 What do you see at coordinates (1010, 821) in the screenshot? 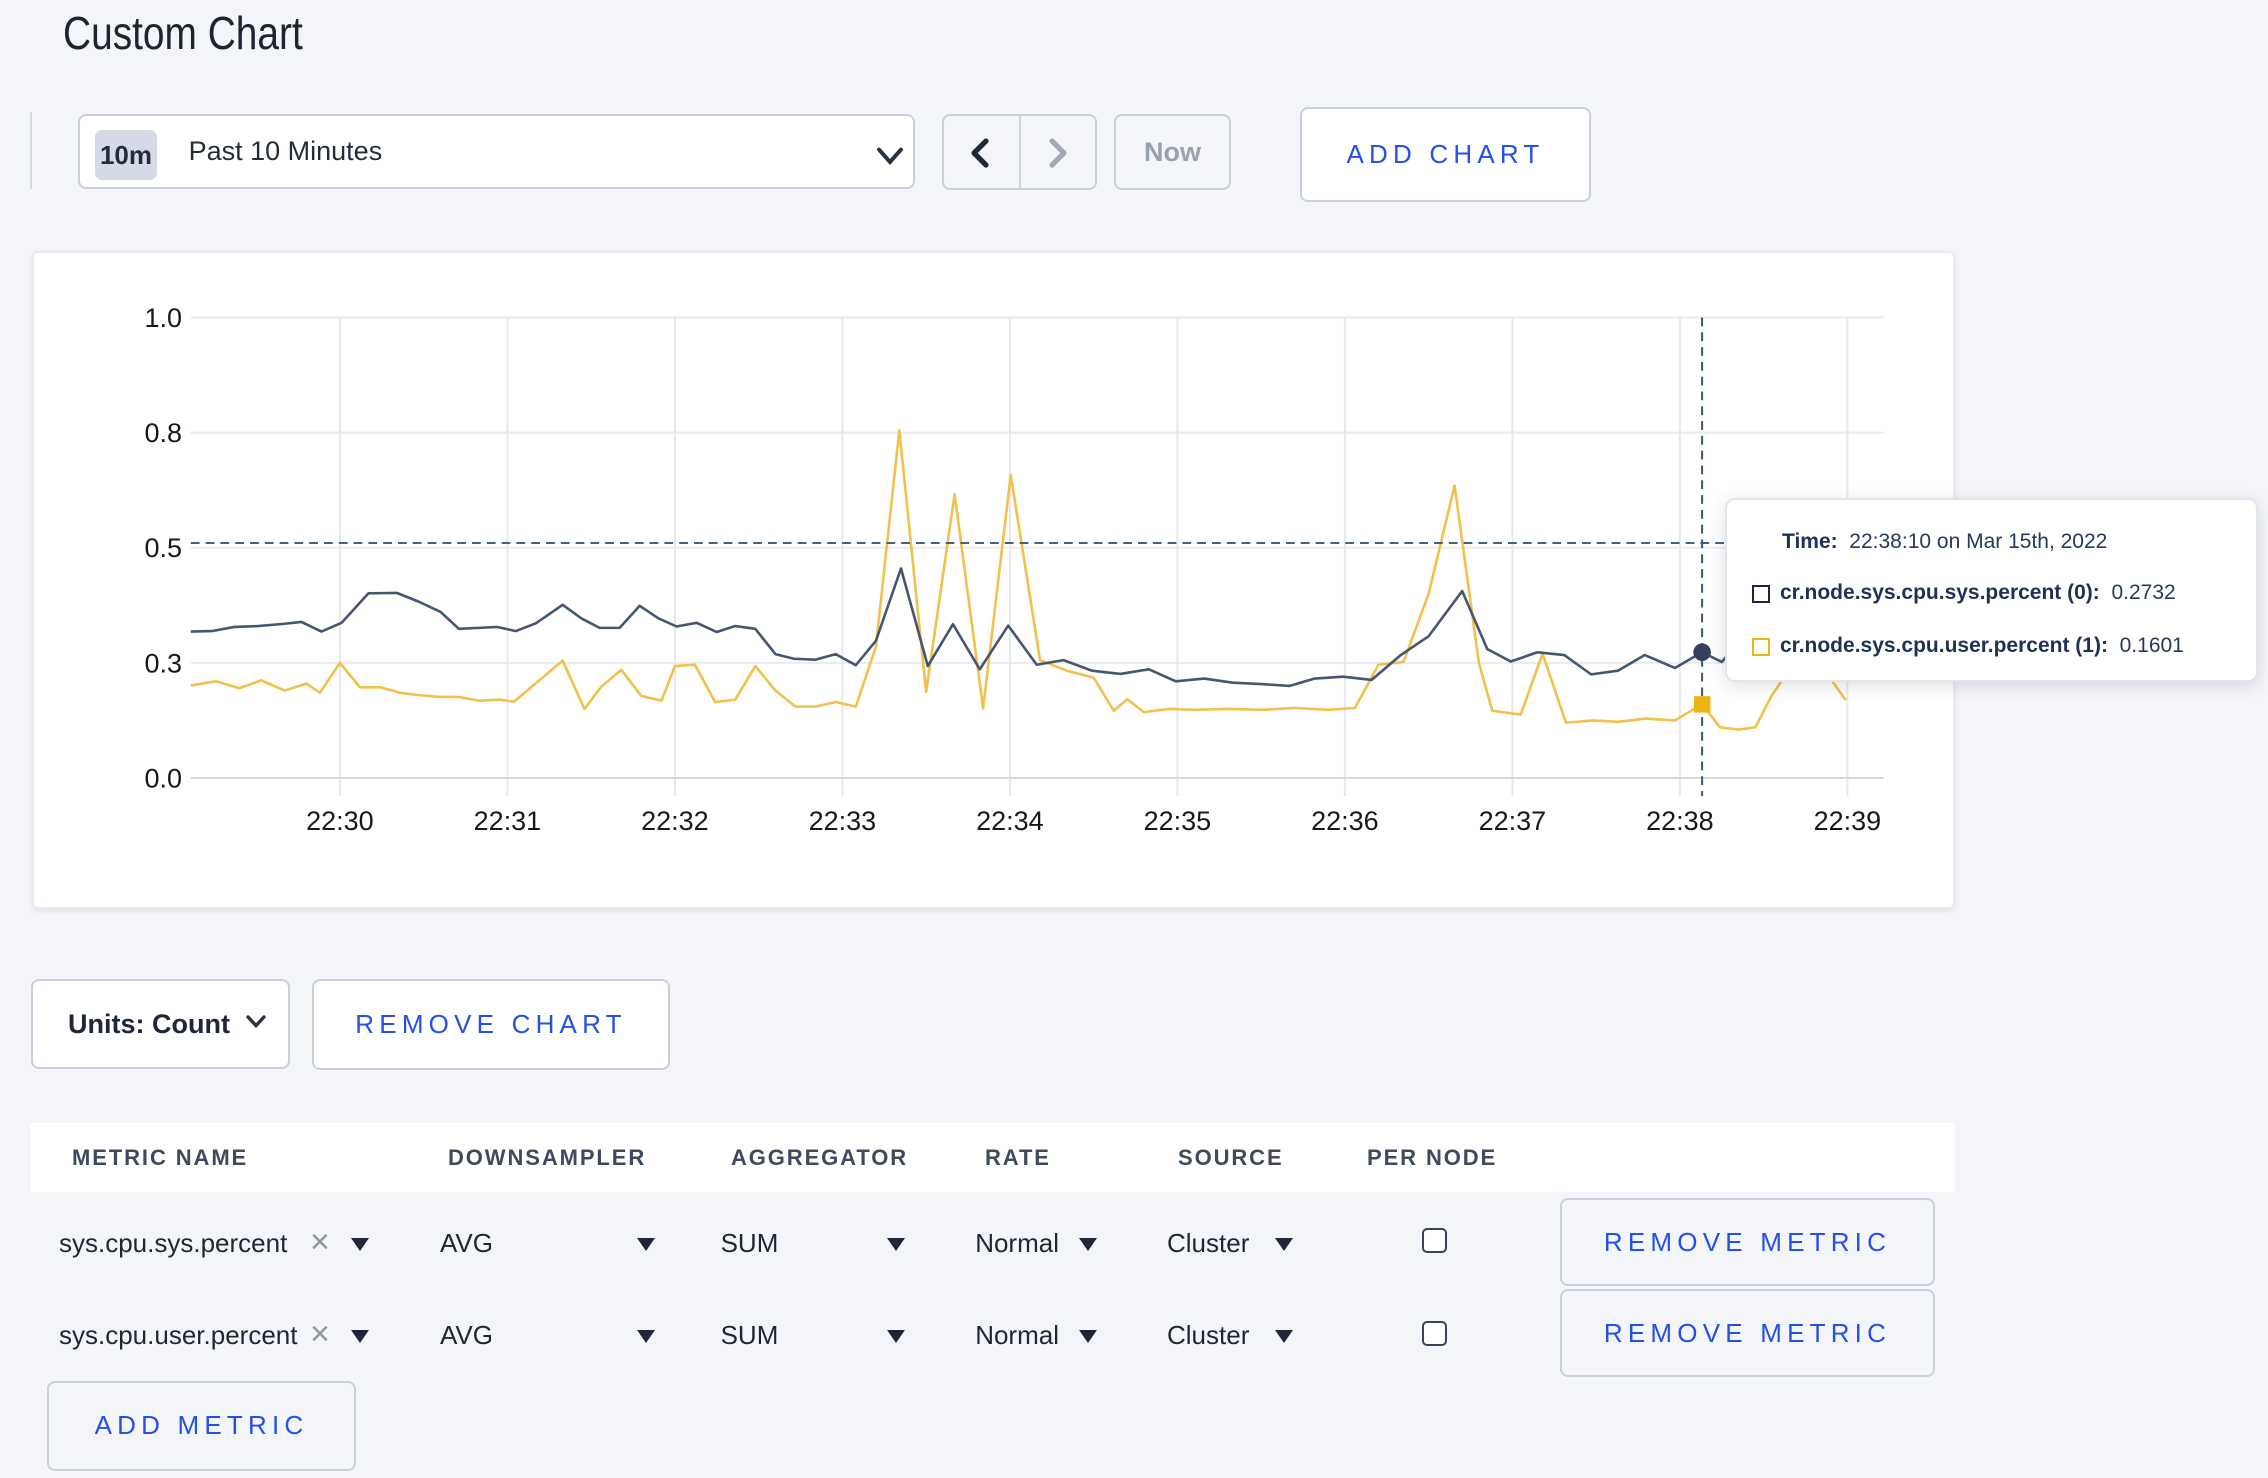
I see `svg-text: 22:34` at bounding box center [1010, 821].